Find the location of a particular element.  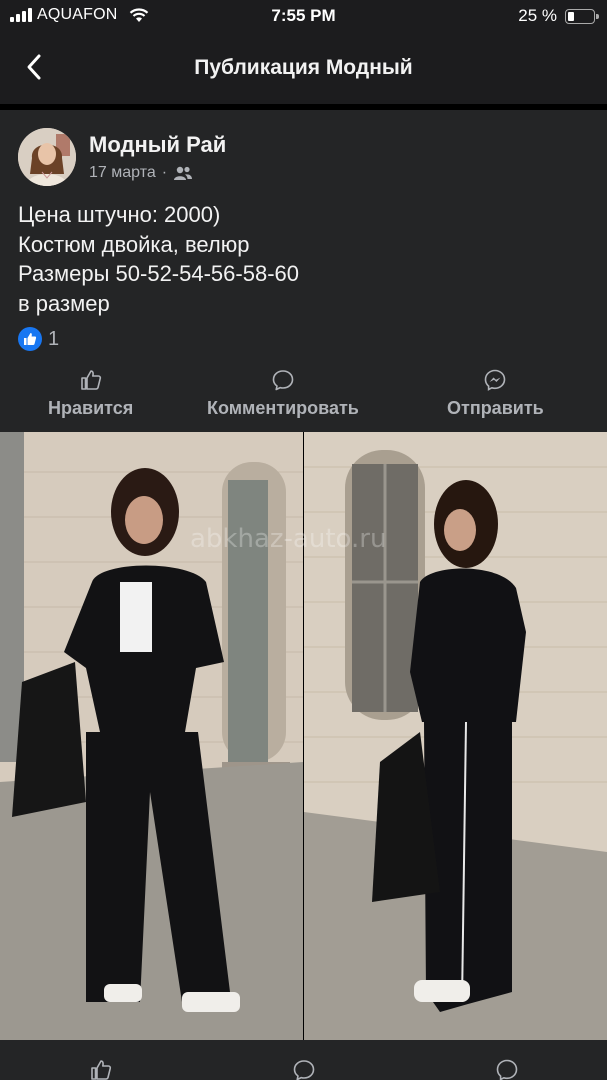

battery-level is located at coordinates (571, 16).